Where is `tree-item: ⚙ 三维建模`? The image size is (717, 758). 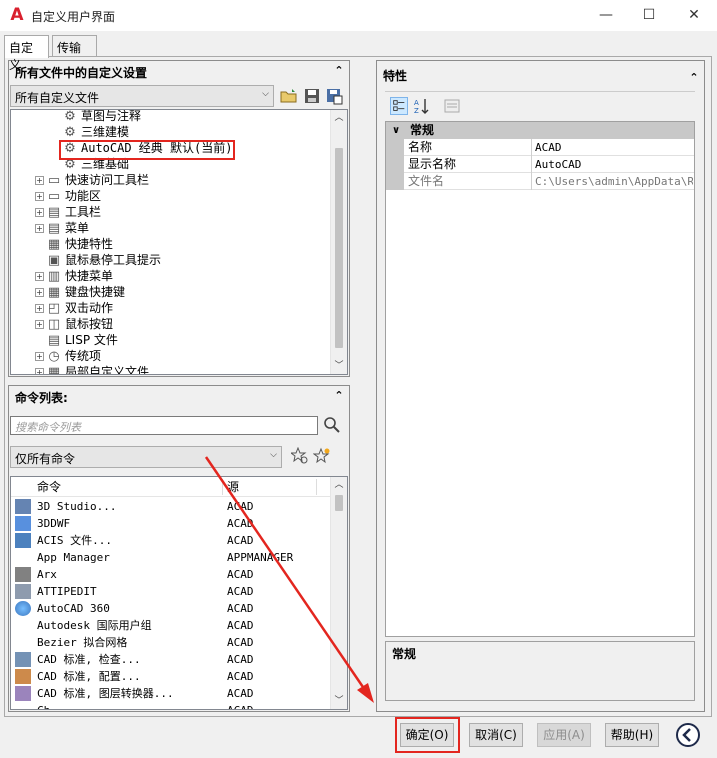
tree-item: ⚙ 三维建模 is located at coordinates (96, 132).